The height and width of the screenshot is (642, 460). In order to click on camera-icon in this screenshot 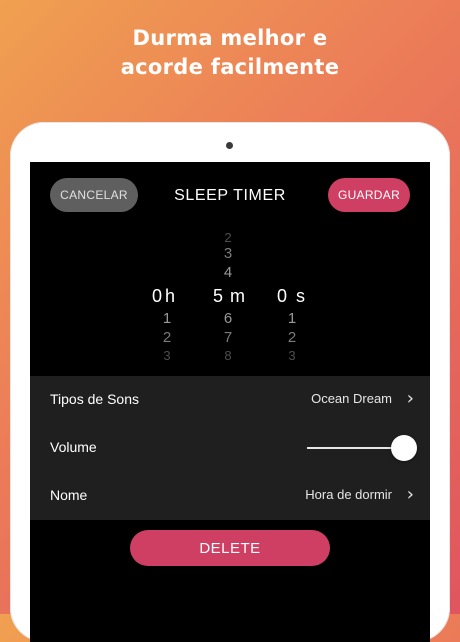, I will do `click(229, 145)`.